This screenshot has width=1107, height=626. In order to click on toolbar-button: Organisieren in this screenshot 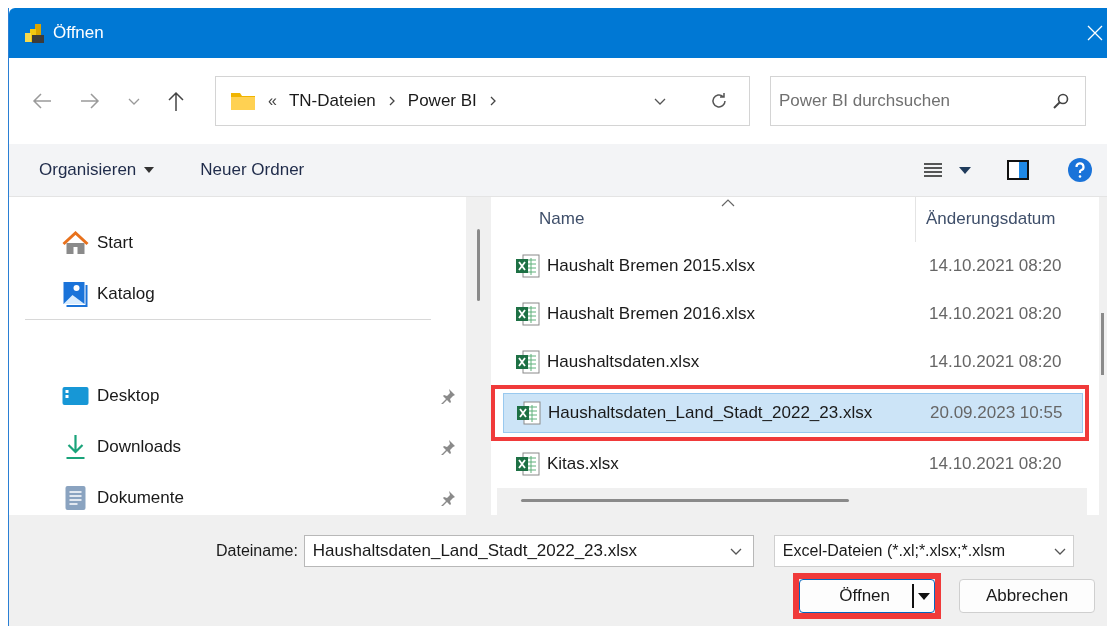, I will do `click(97, 170)`.